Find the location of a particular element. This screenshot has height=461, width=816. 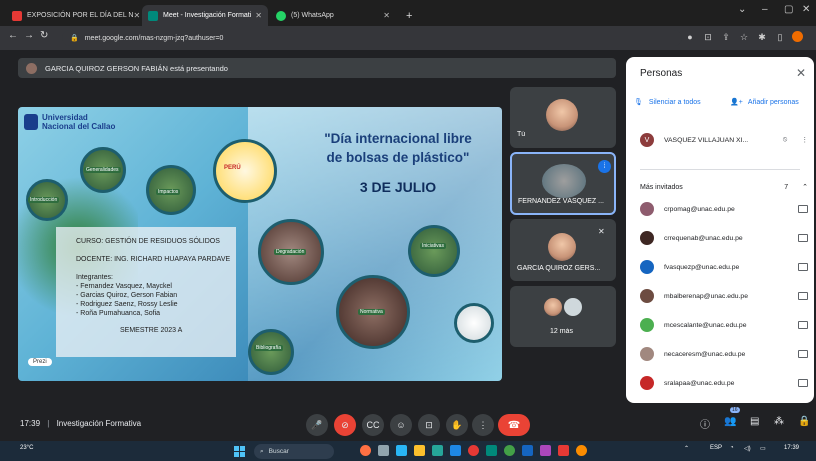

reload-icon: ↻ is located at coordinates (44, 35).